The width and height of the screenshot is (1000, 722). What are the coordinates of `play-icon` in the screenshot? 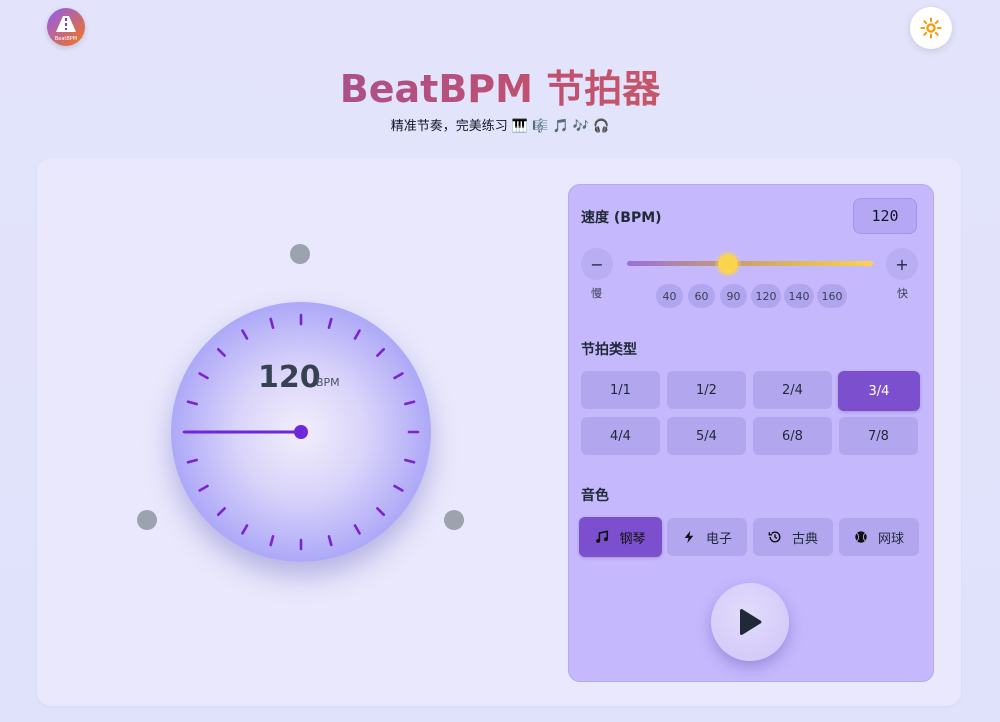 It's located at (751, 622).